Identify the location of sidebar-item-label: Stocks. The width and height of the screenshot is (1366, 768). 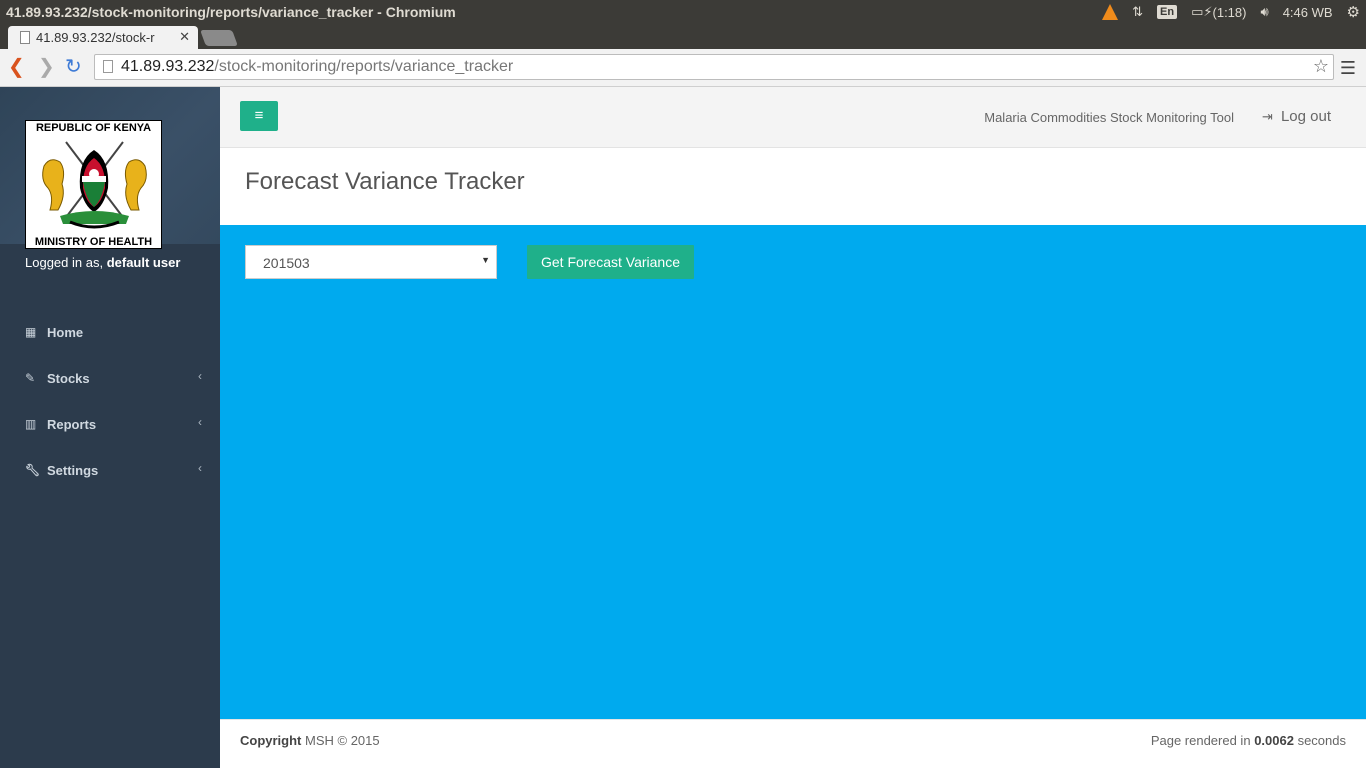
(68, 378).